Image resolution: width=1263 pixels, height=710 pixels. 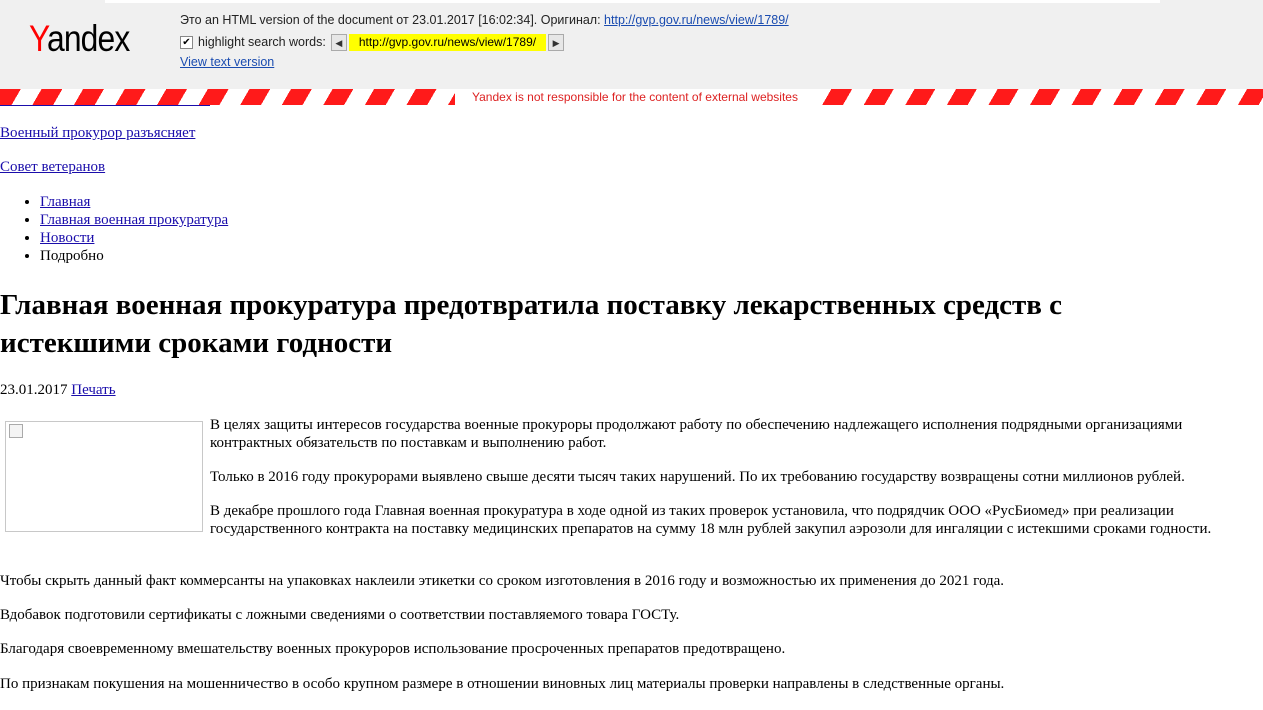 I want to click on breadcrumb-item: Подробно, so click(x=134, y=256).